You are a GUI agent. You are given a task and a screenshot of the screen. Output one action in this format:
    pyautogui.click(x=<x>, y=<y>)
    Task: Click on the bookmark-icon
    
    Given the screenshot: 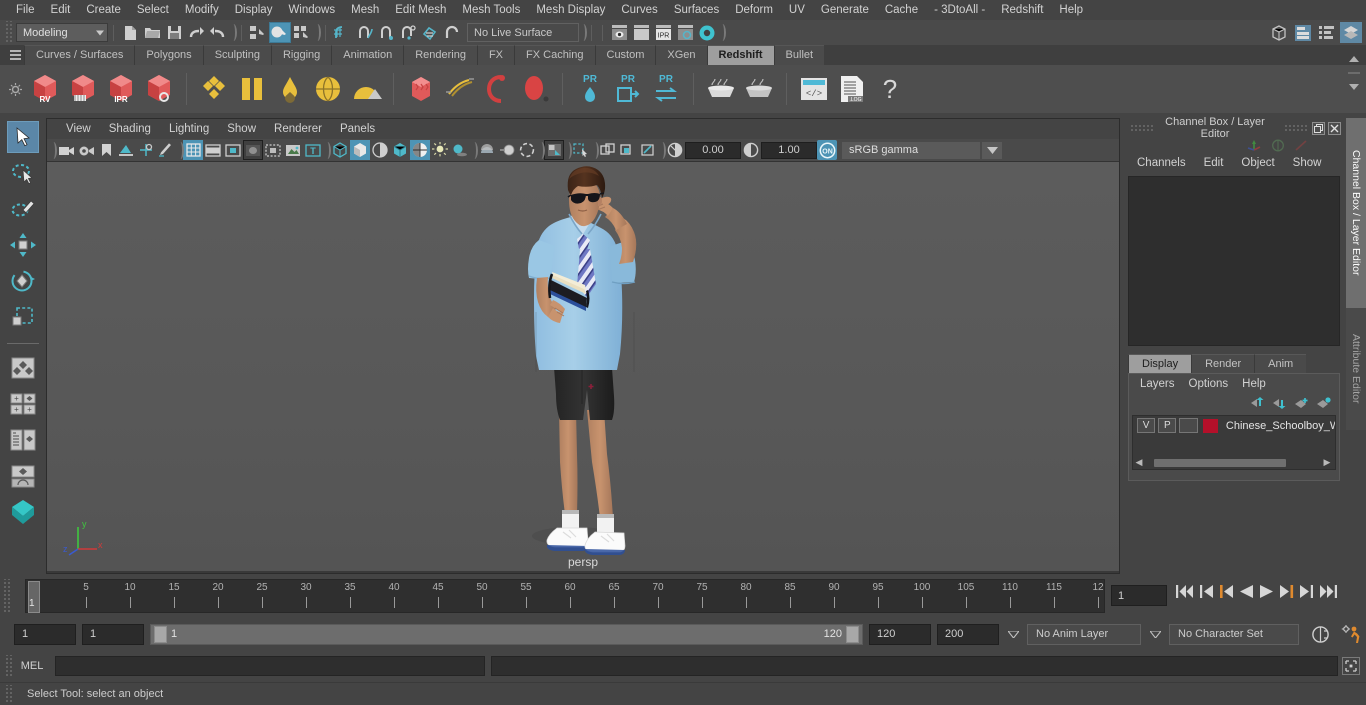 What is the action you would take?
    pyautogui.click(x=106, y=150)
    